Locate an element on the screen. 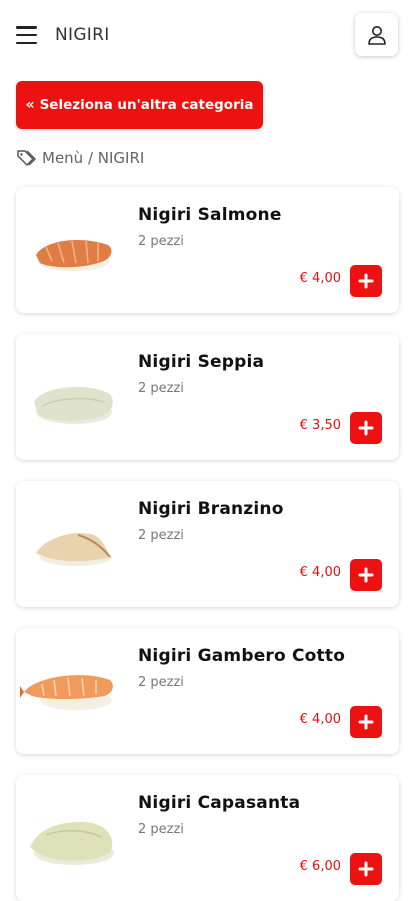 This screenshot has height=901, width=415. salmon-nigiri-image is located at coordinates (74, 255).